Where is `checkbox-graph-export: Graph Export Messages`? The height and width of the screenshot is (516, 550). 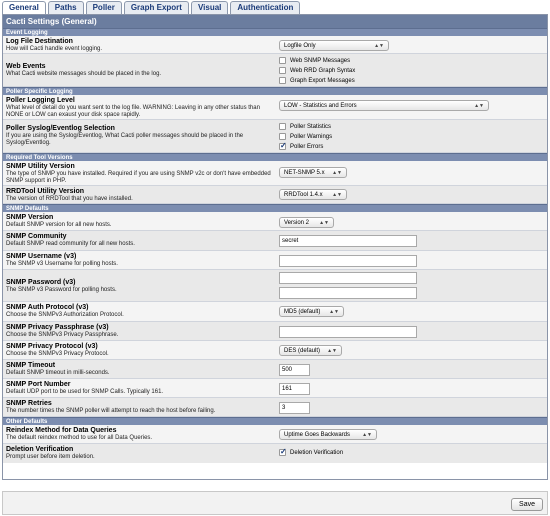 checkbox-graph-export: Graph Export Messages is located at coordinates (317, 80).